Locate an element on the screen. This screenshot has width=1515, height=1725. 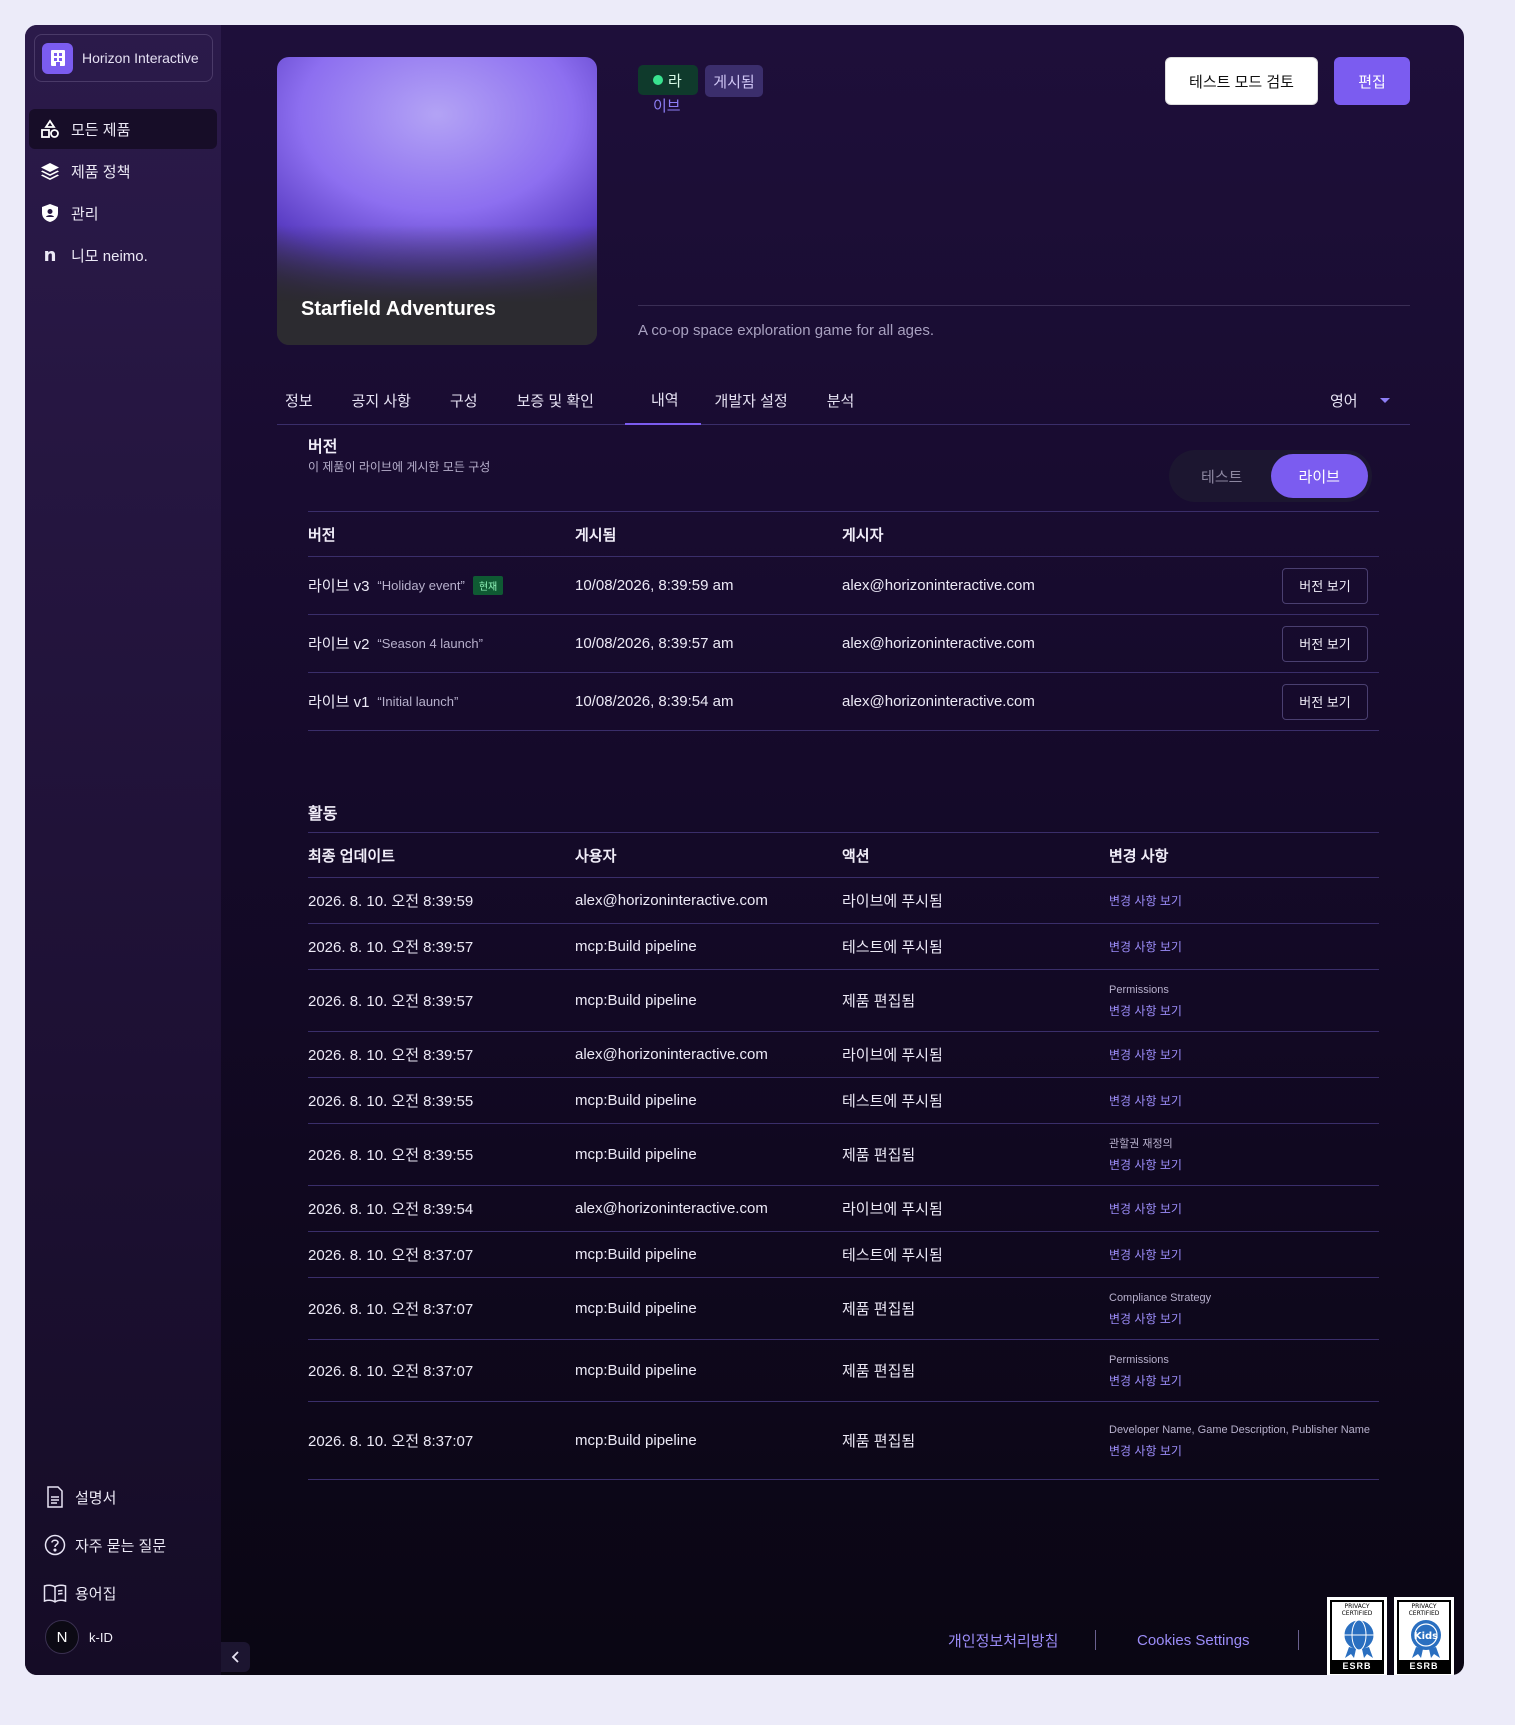
test-mode-review-button: 테스트 모드 검토 is located at coordinates (1241, 81).